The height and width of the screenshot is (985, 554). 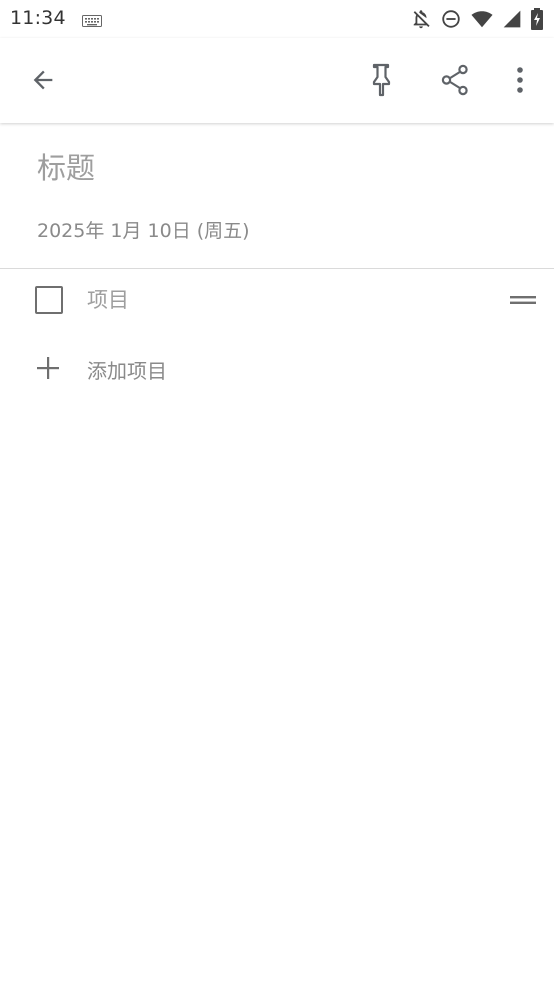 What do you see at coordinates (277, 80) in the screenshot?
I see `app-bar` at bounding box center [277, 80].